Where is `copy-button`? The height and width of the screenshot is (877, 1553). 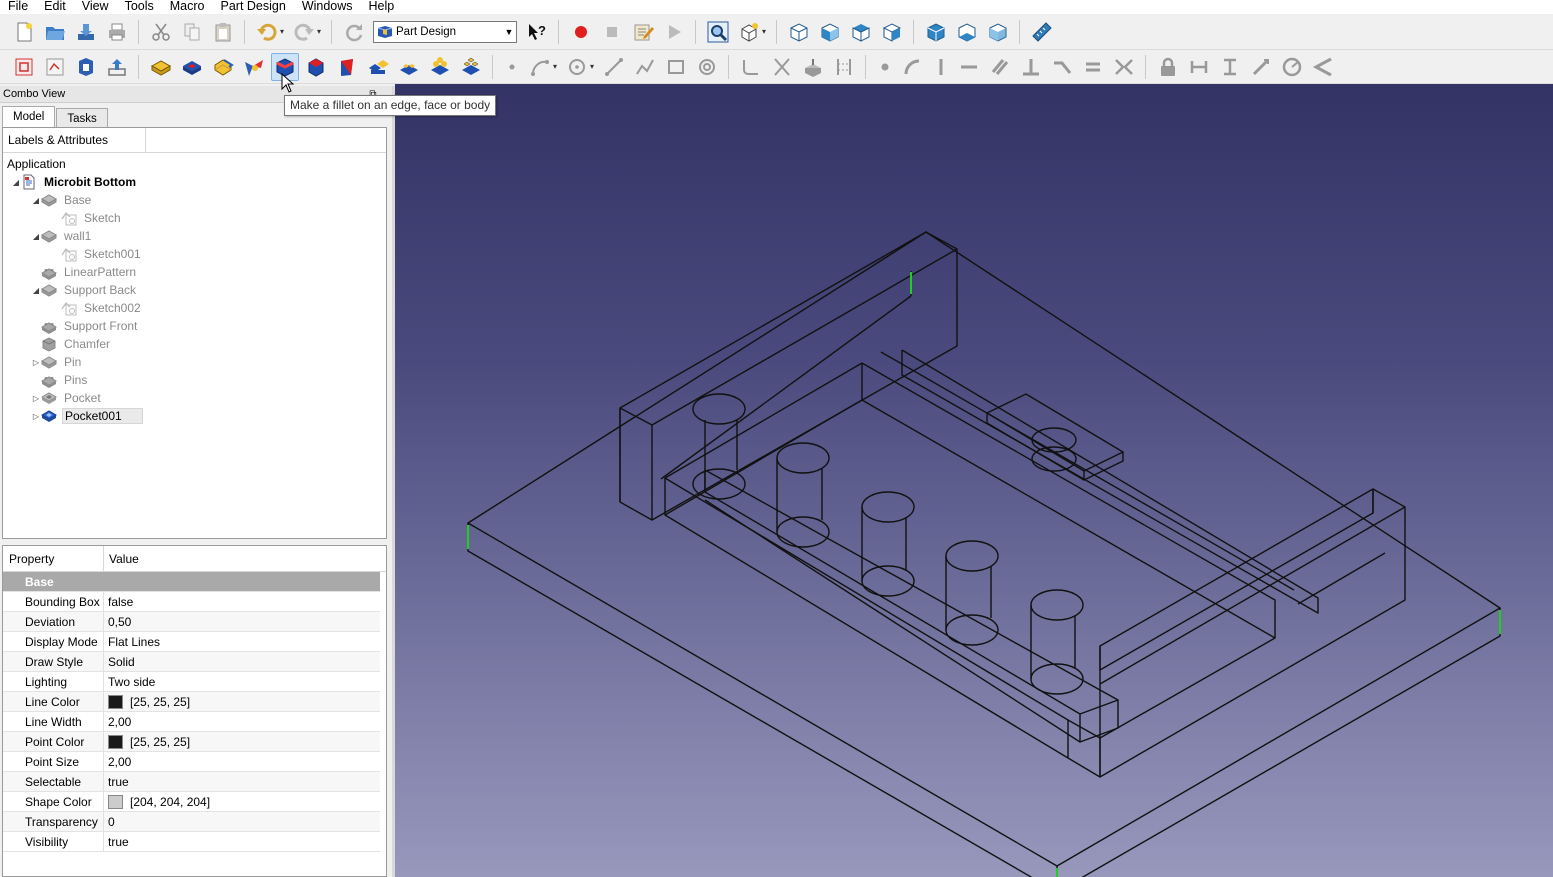 copy-button is located at coordinates (192, 32).